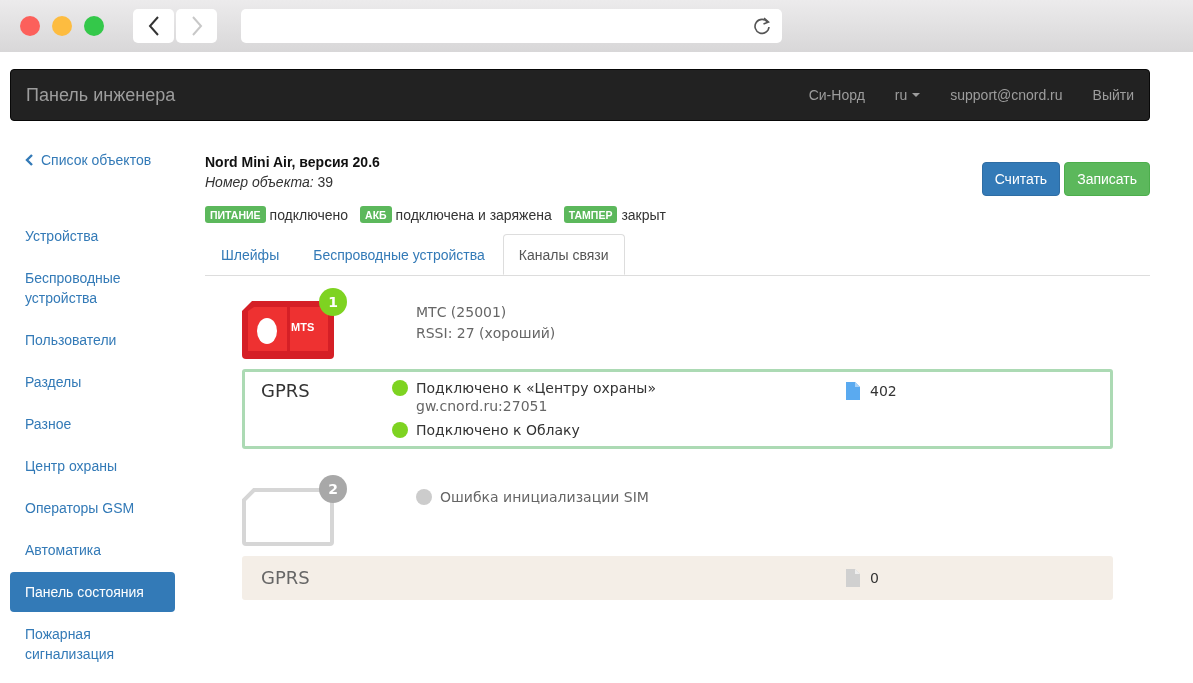  What do you see at coordinates (92, 236) in the screenshot?
I see `sidebar-item: Устройства` at bounding box center [92, 236].